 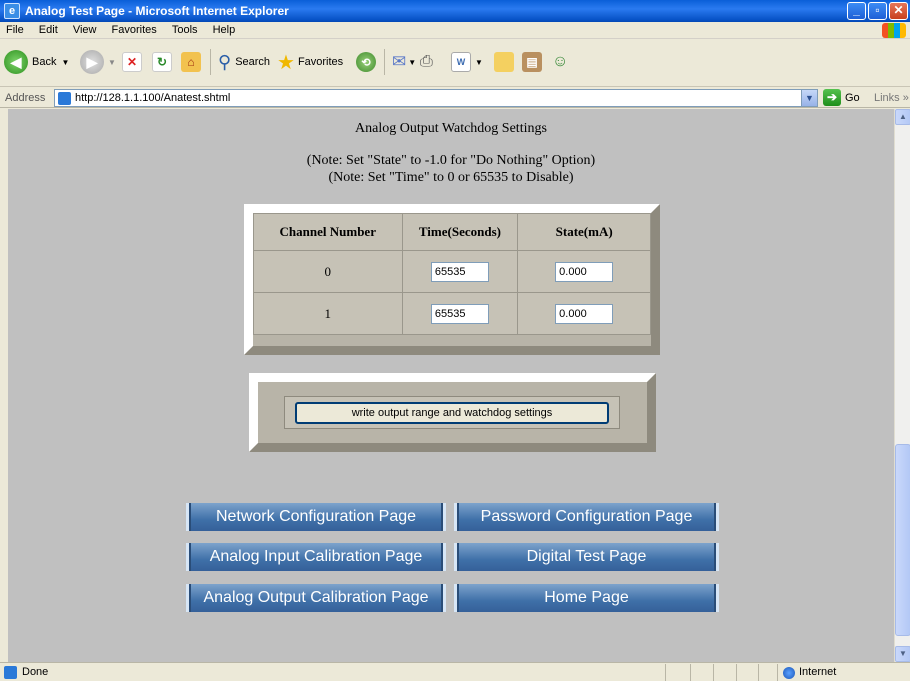 I want to click on folder-icon, so click(x=504, y=62).